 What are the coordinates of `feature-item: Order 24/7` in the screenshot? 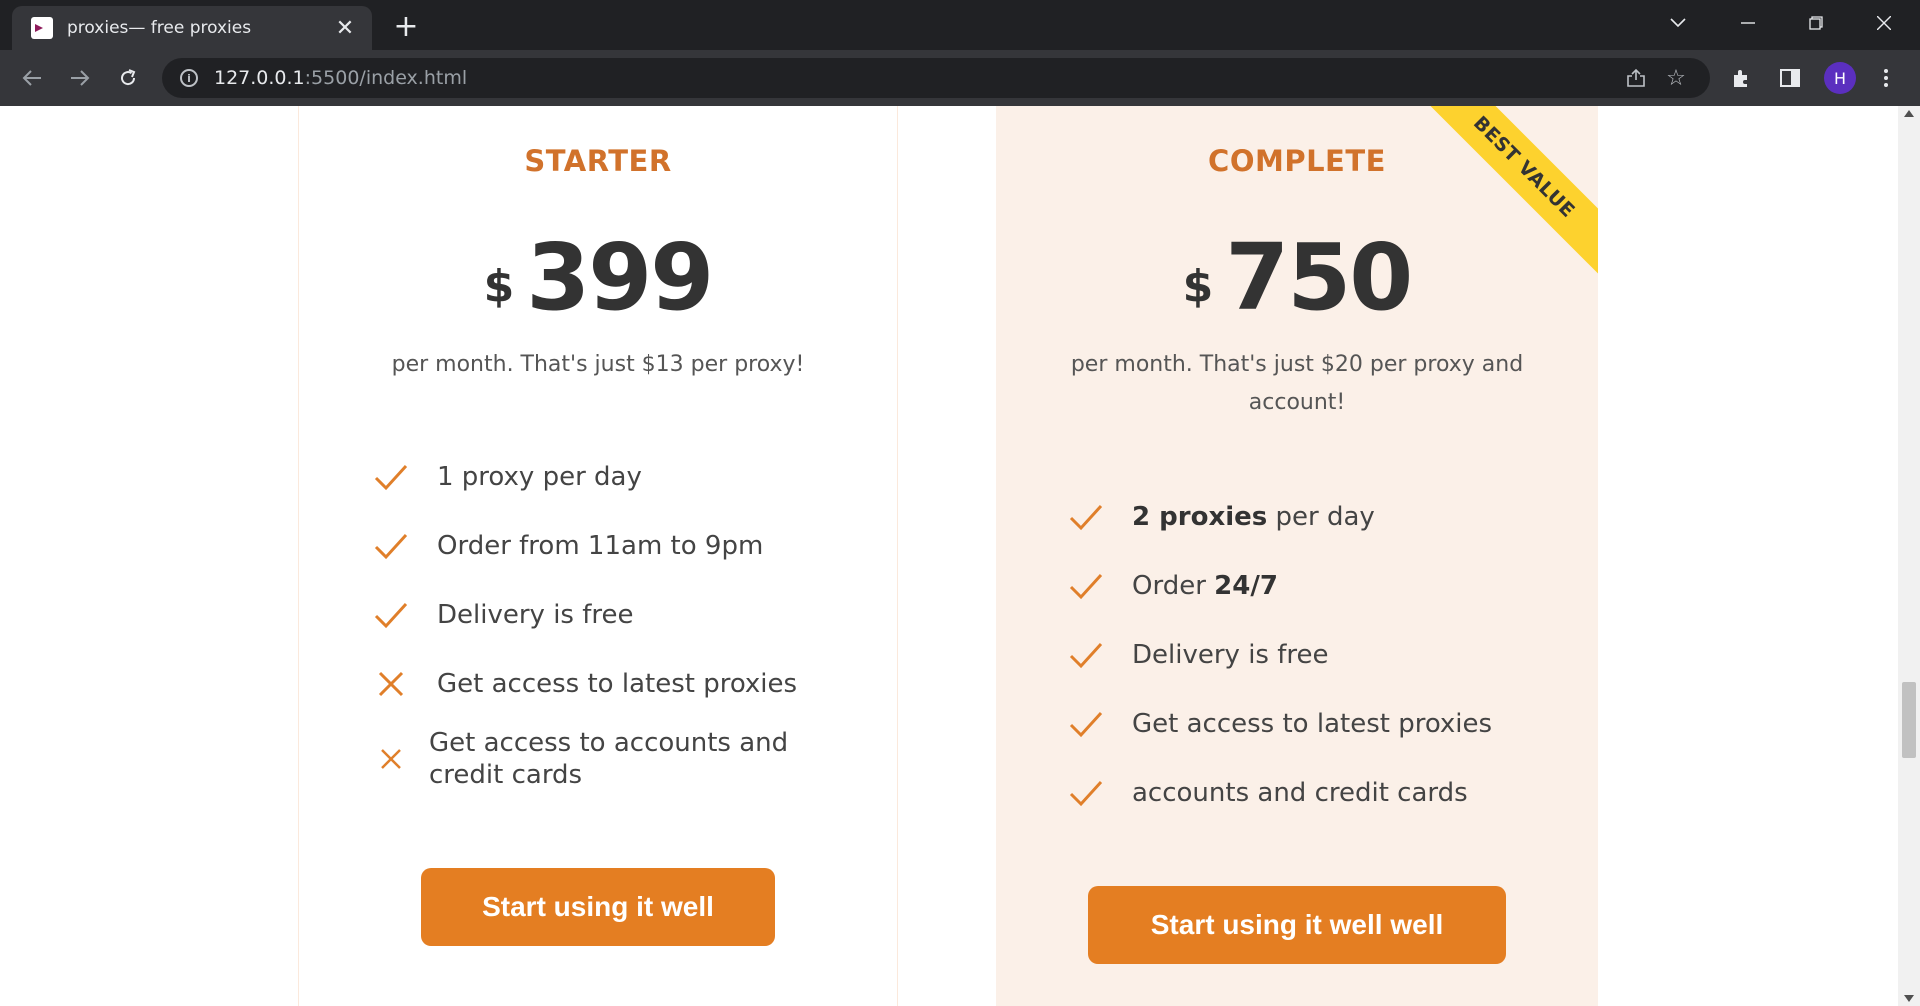 It's located at (1308, 585).